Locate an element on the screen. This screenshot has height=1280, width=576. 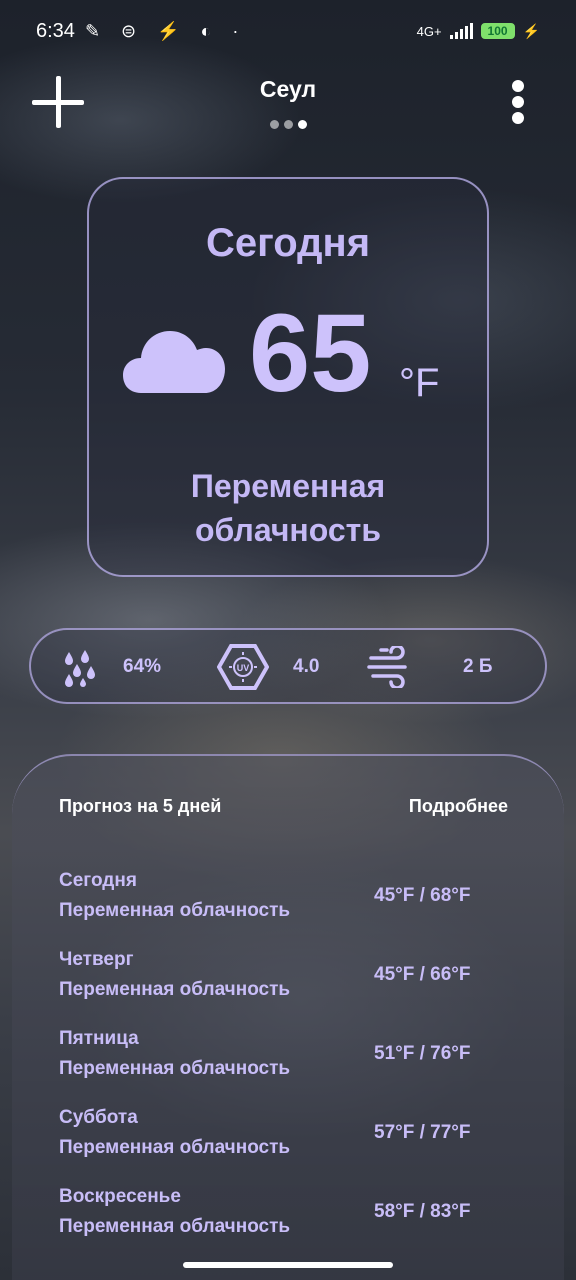
forecast-title: Прогноз на 5 дней is located at coordinates (140, 806).